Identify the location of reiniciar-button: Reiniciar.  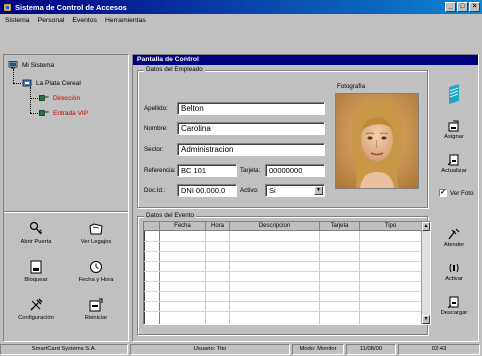
(96, 309).